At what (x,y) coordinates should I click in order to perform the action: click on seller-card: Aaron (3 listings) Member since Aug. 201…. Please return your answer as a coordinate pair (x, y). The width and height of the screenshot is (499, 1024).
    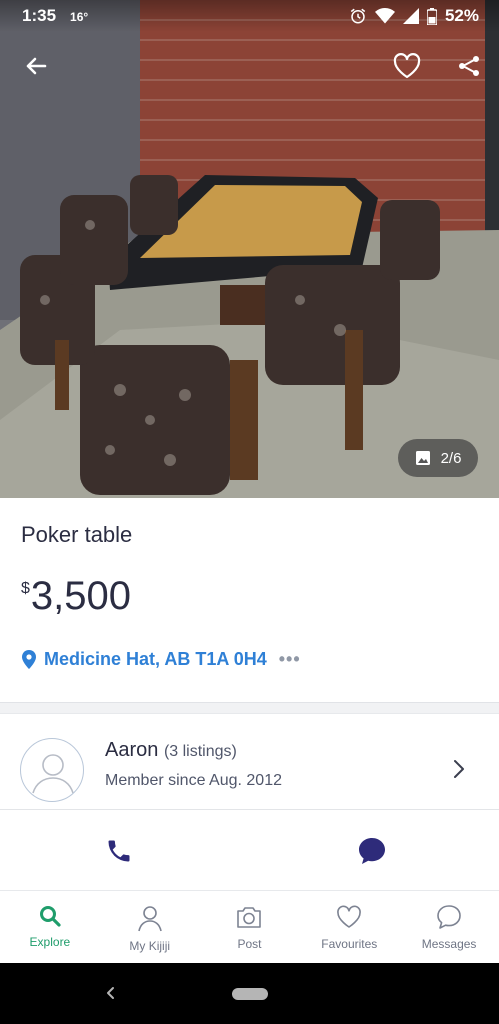
    Looking at the image, I should click on (249, 762).